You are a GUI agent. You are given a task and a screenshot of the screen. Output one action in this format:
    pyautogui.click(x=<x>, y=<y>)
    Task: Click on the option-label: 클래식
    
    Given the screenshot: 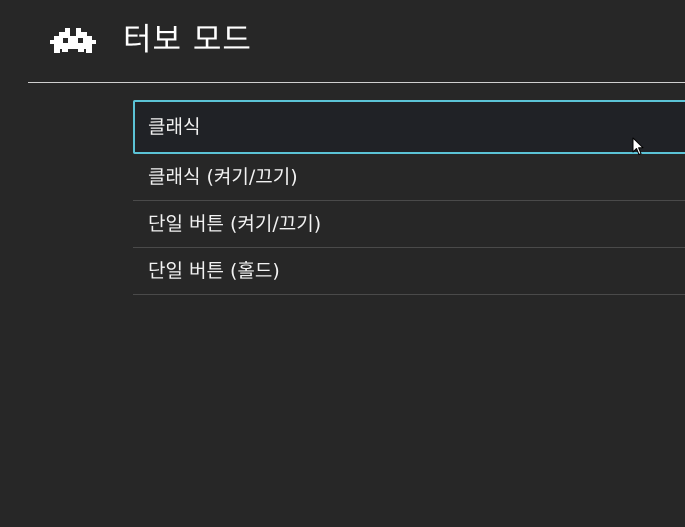 What is the action you would take?
    pyautogui.click(x=174, y=127)
    